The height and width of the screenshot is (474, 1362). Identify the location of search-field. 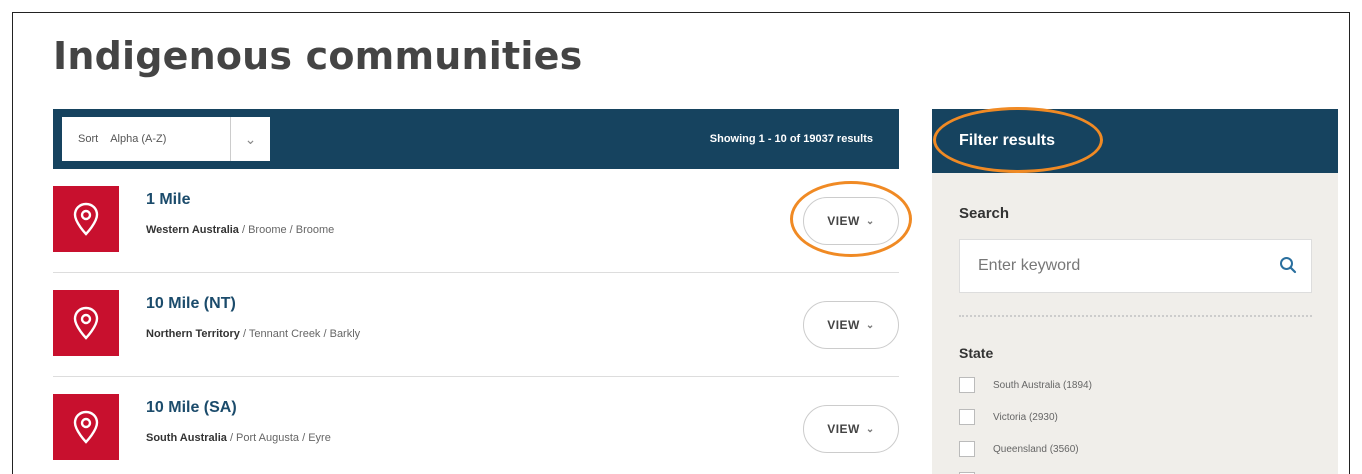
(1135, 266).